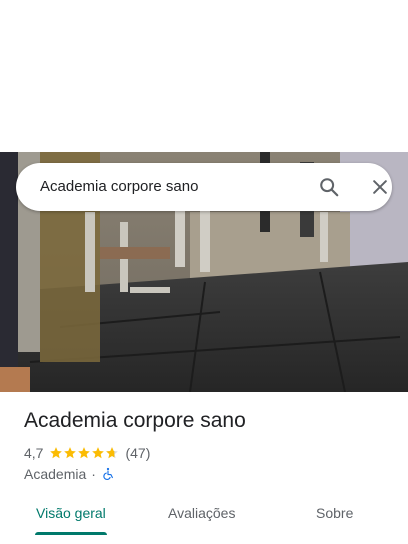 The image size is (408, 544). Describe the element at coordinates (71, 533) in the screenshot. I see `active-tab-indicator` at that location.